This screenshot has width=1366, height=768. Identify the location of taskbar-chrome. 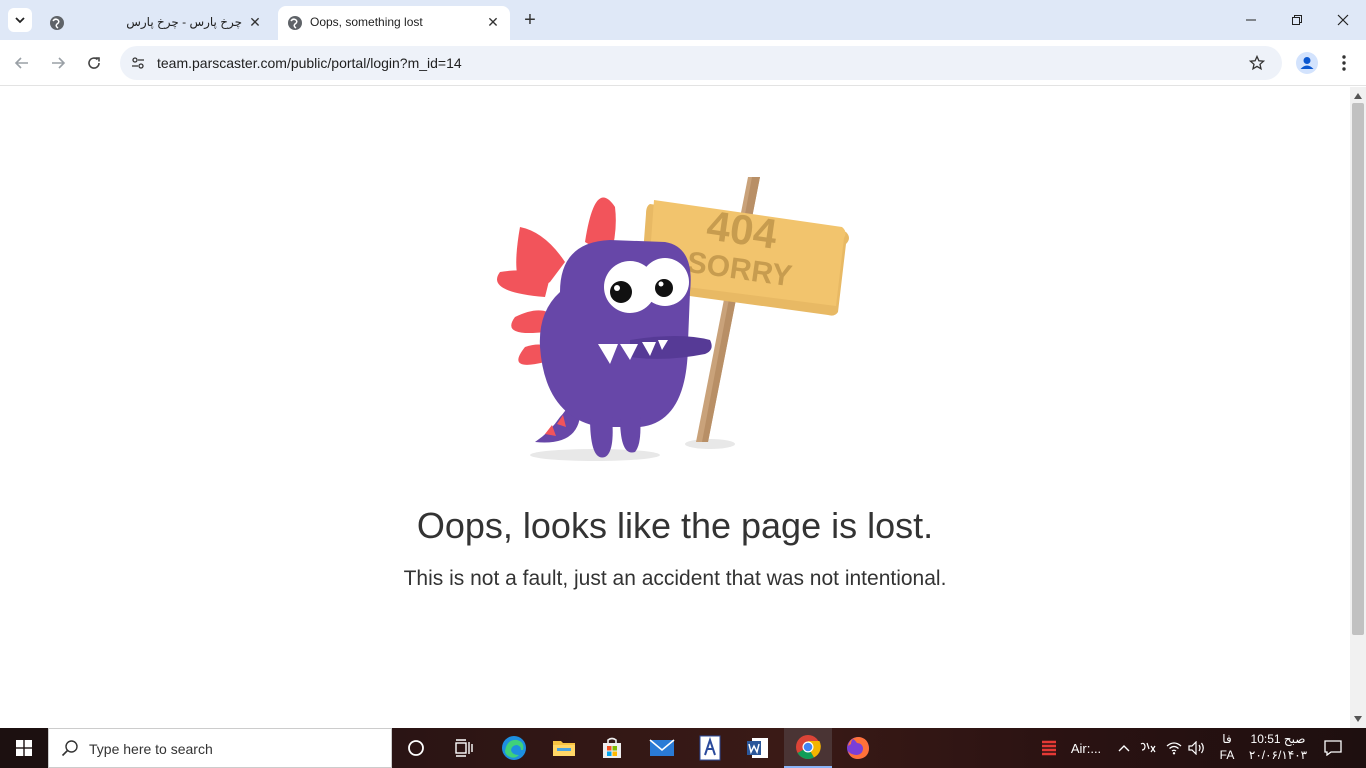
(808, 748).